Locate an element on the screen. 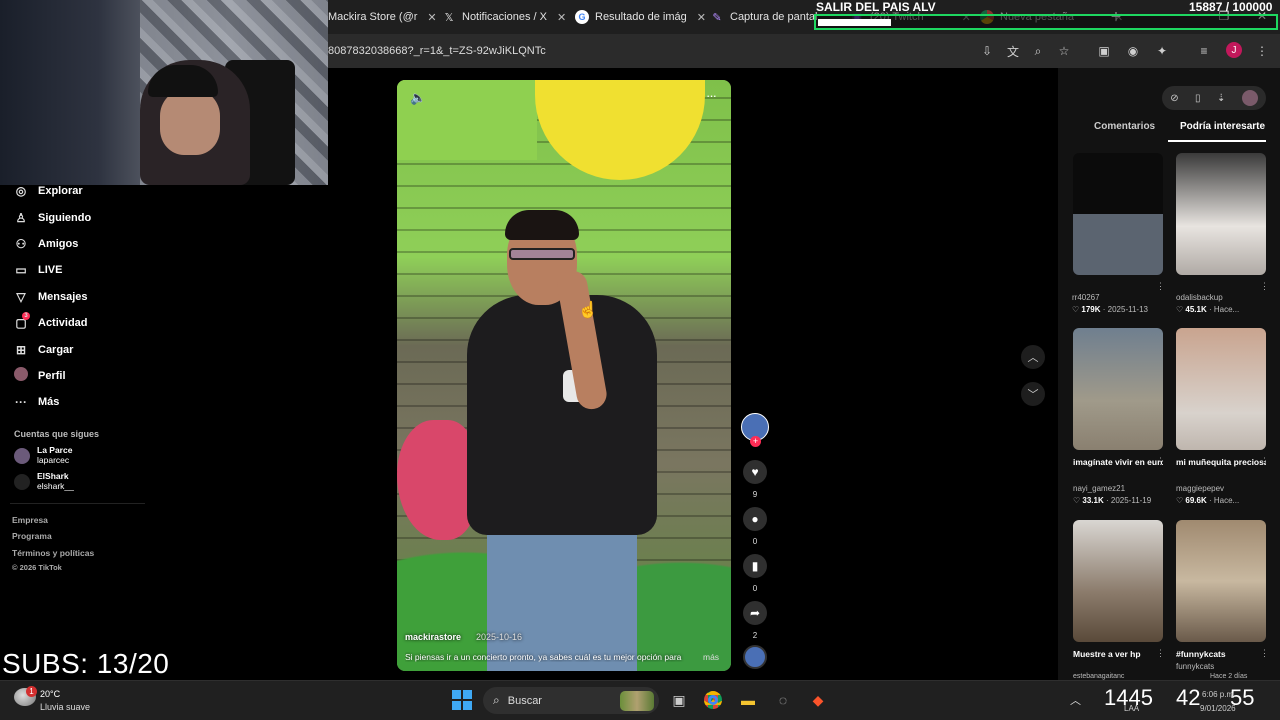  send-icon: ▽ is located at coordinates (21, 296).